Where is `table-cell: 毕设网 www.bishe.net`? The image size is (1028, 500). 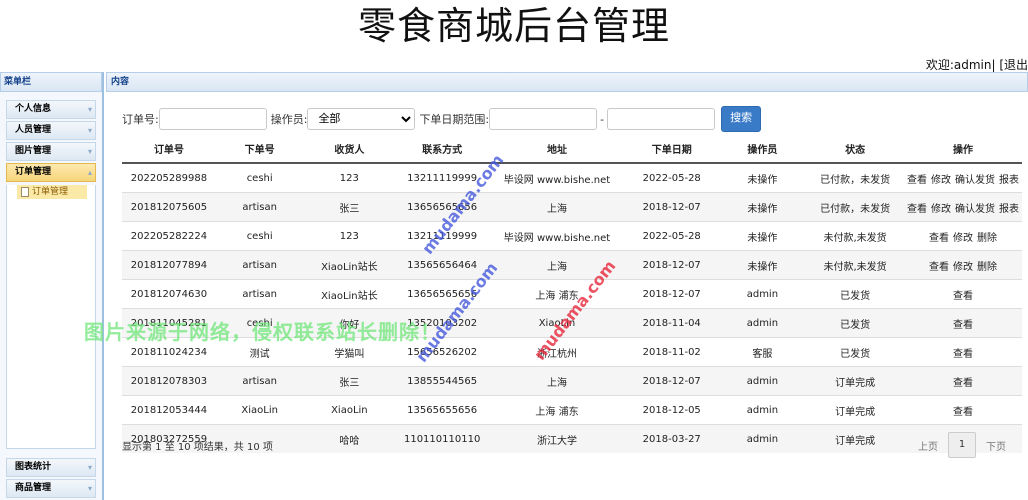 table-cell: 毕设网 www.bishe.net is located at coordinates (557, 236).